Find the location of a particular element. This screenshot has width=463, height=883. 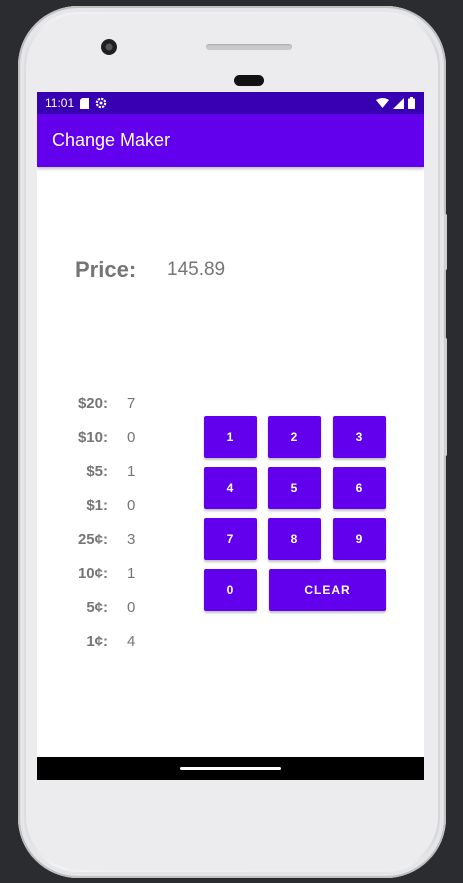

status-bar: 11:01 is located at coordinates (230, 103).